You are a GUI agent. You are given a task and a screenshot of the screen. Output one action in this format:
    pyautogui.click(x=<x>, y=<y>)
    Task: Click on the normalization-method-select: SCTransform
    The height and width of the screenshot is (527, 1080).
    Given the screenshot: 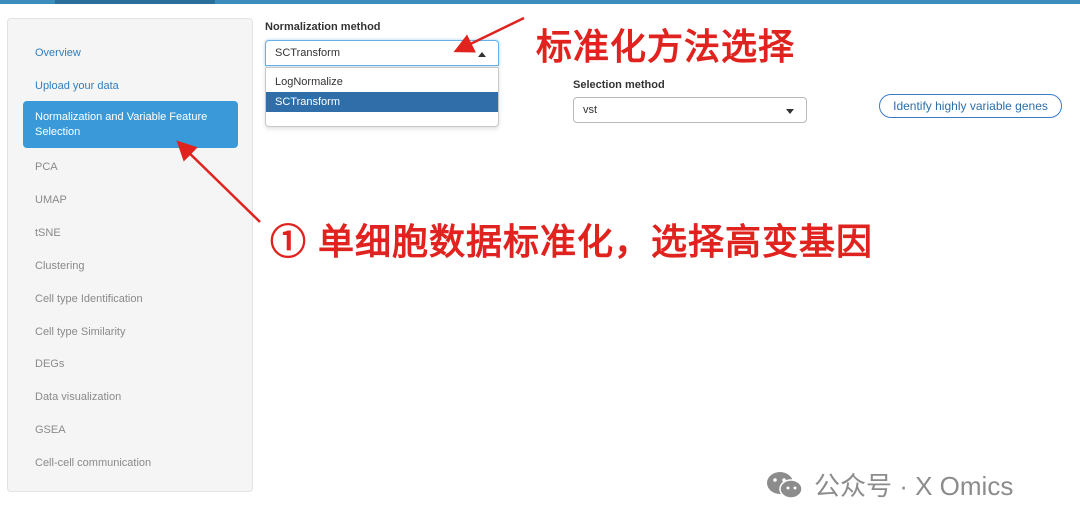 What is the action you would take?
    pyautogui.click(x=382, y=53)
    